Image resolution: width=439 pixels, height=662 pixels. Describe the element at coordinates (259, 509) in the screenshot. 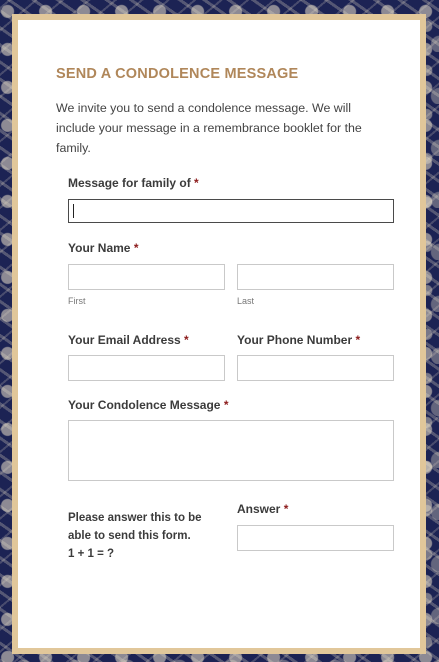

I see `answer-label-text: Answer` at that location.